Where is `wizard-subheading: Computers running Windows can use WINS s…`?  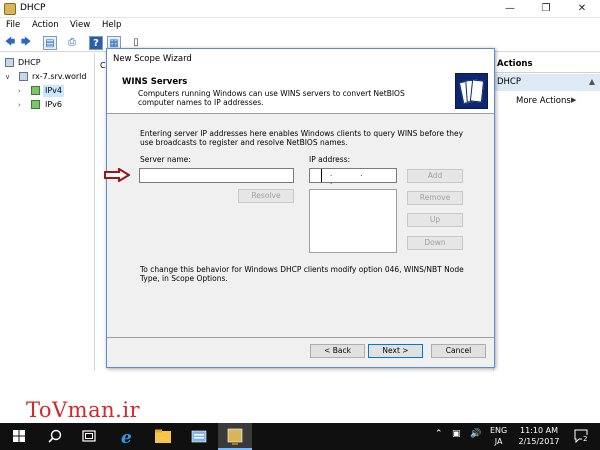 wizard-subheading: Computers running Windows can use WINS s… is located at coordinates (271, 98).